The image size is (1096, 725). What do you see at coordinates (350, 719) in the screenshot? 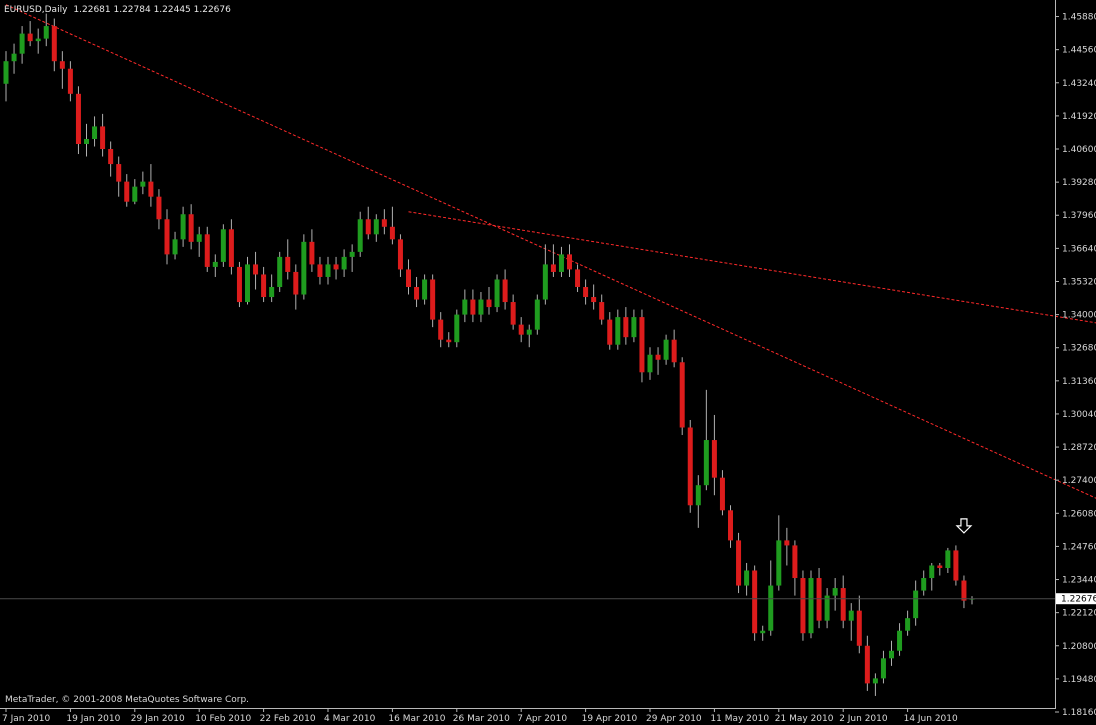
I see `x-tick-label: 4 Mar 2010` at bounding box center [350, 719].